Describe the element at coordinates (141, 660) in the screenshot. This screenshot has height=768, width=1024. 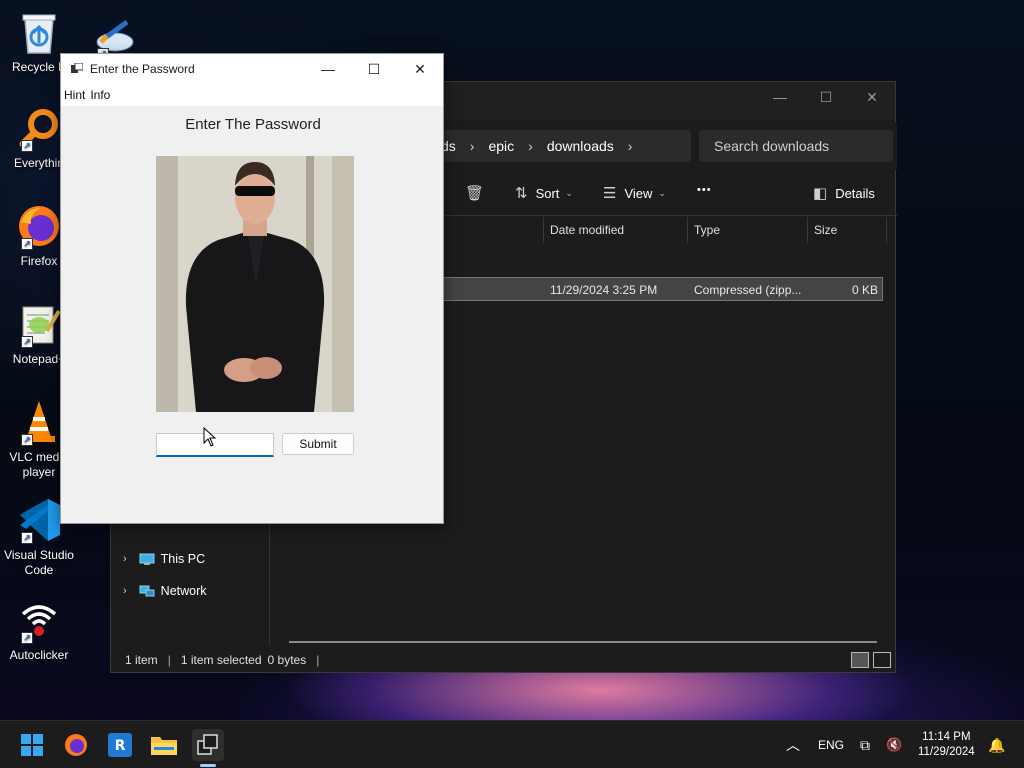
I see `status-item-count: 1 item` at that location.